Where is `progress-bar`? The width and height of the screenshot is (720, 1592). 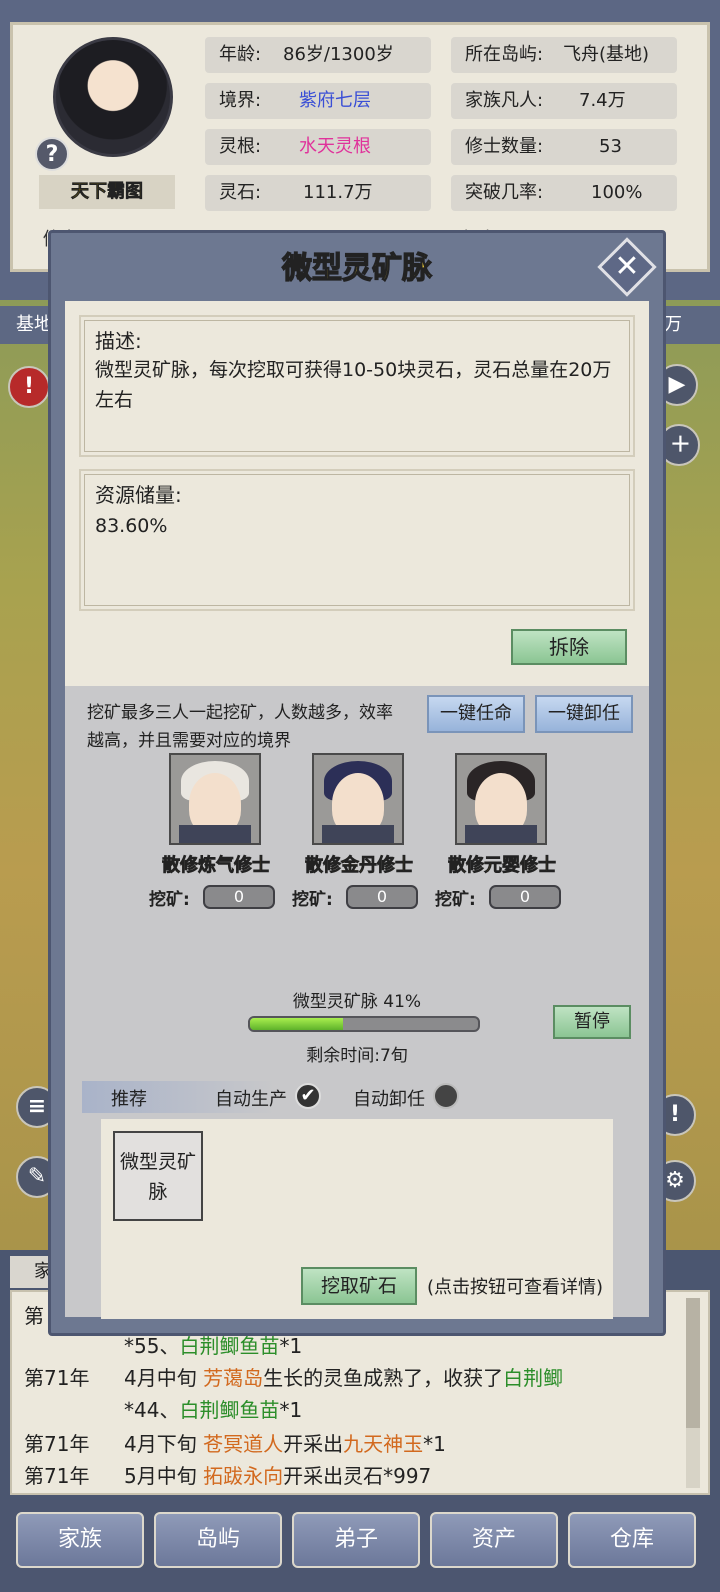 progress-bar is located at coordinates (364, 1024).